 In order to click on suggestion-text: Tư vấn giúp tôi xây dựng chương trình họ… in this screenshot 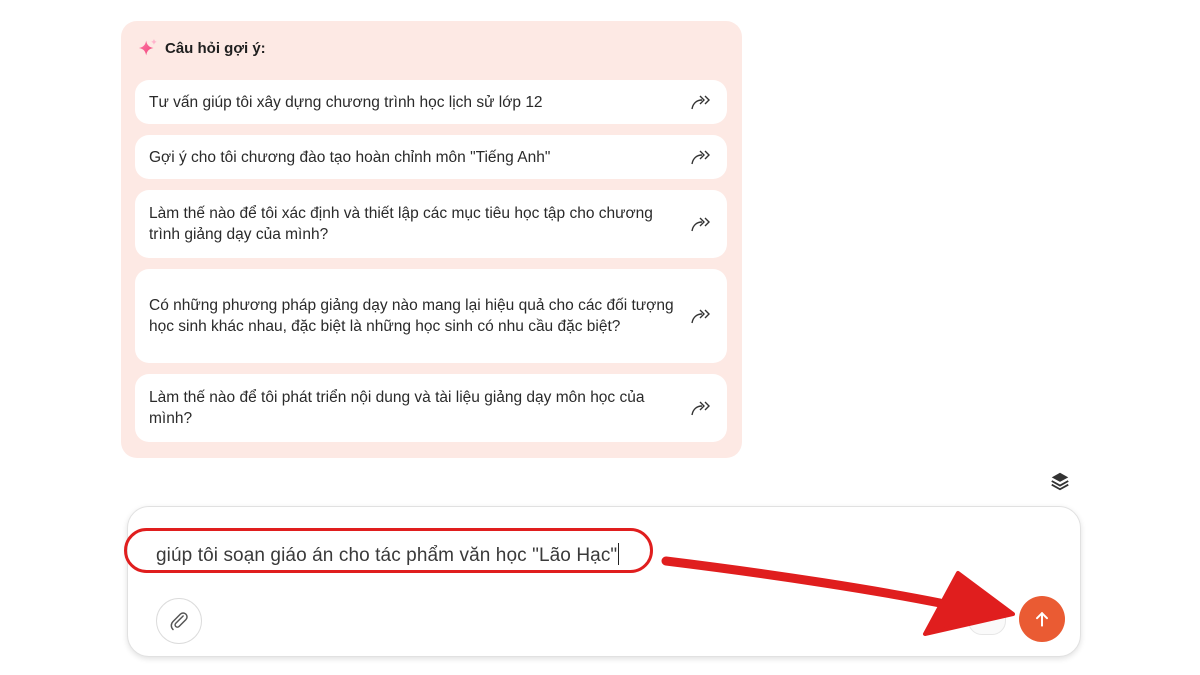, I will do `click(346, 102)`.